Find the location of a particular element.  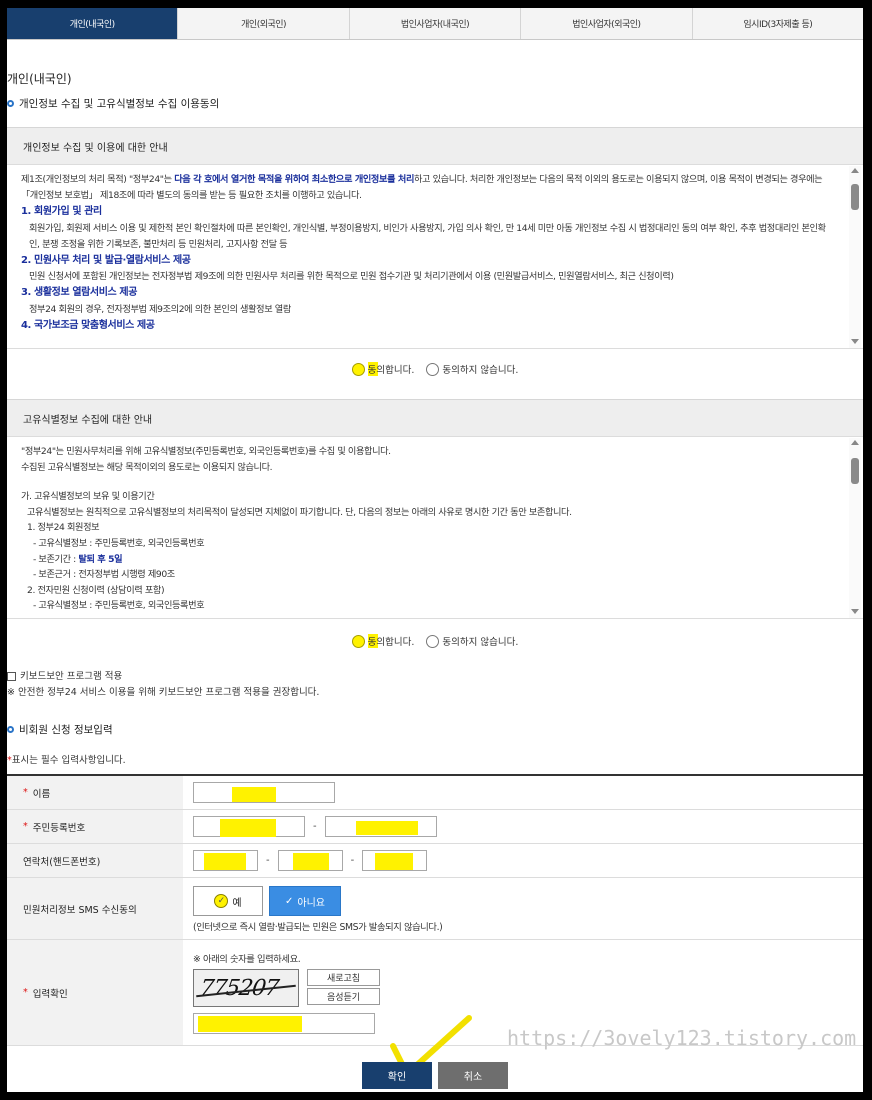

unique-id-panel-header: 고유식별정보 수집에 대한 안내 is located at coordinates (435, 418).